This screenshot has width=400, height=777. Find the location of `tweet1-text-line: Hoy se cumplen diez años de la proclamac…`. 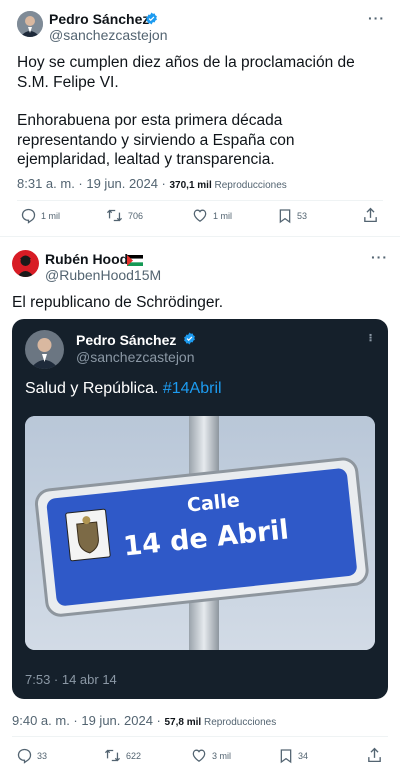

tweet1-text-line: Hoy se cumplen diez años de la proclamac… is located at coordinates (186, 62).